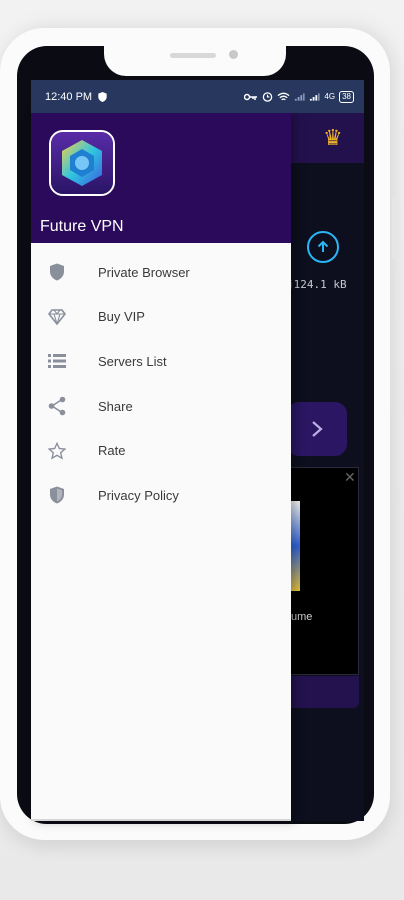 This screenshot has width=404, height=900. What do you see at coordinates (295, 546) in the screenshot?
I see `ad-image` at bounding box center [295, 546].